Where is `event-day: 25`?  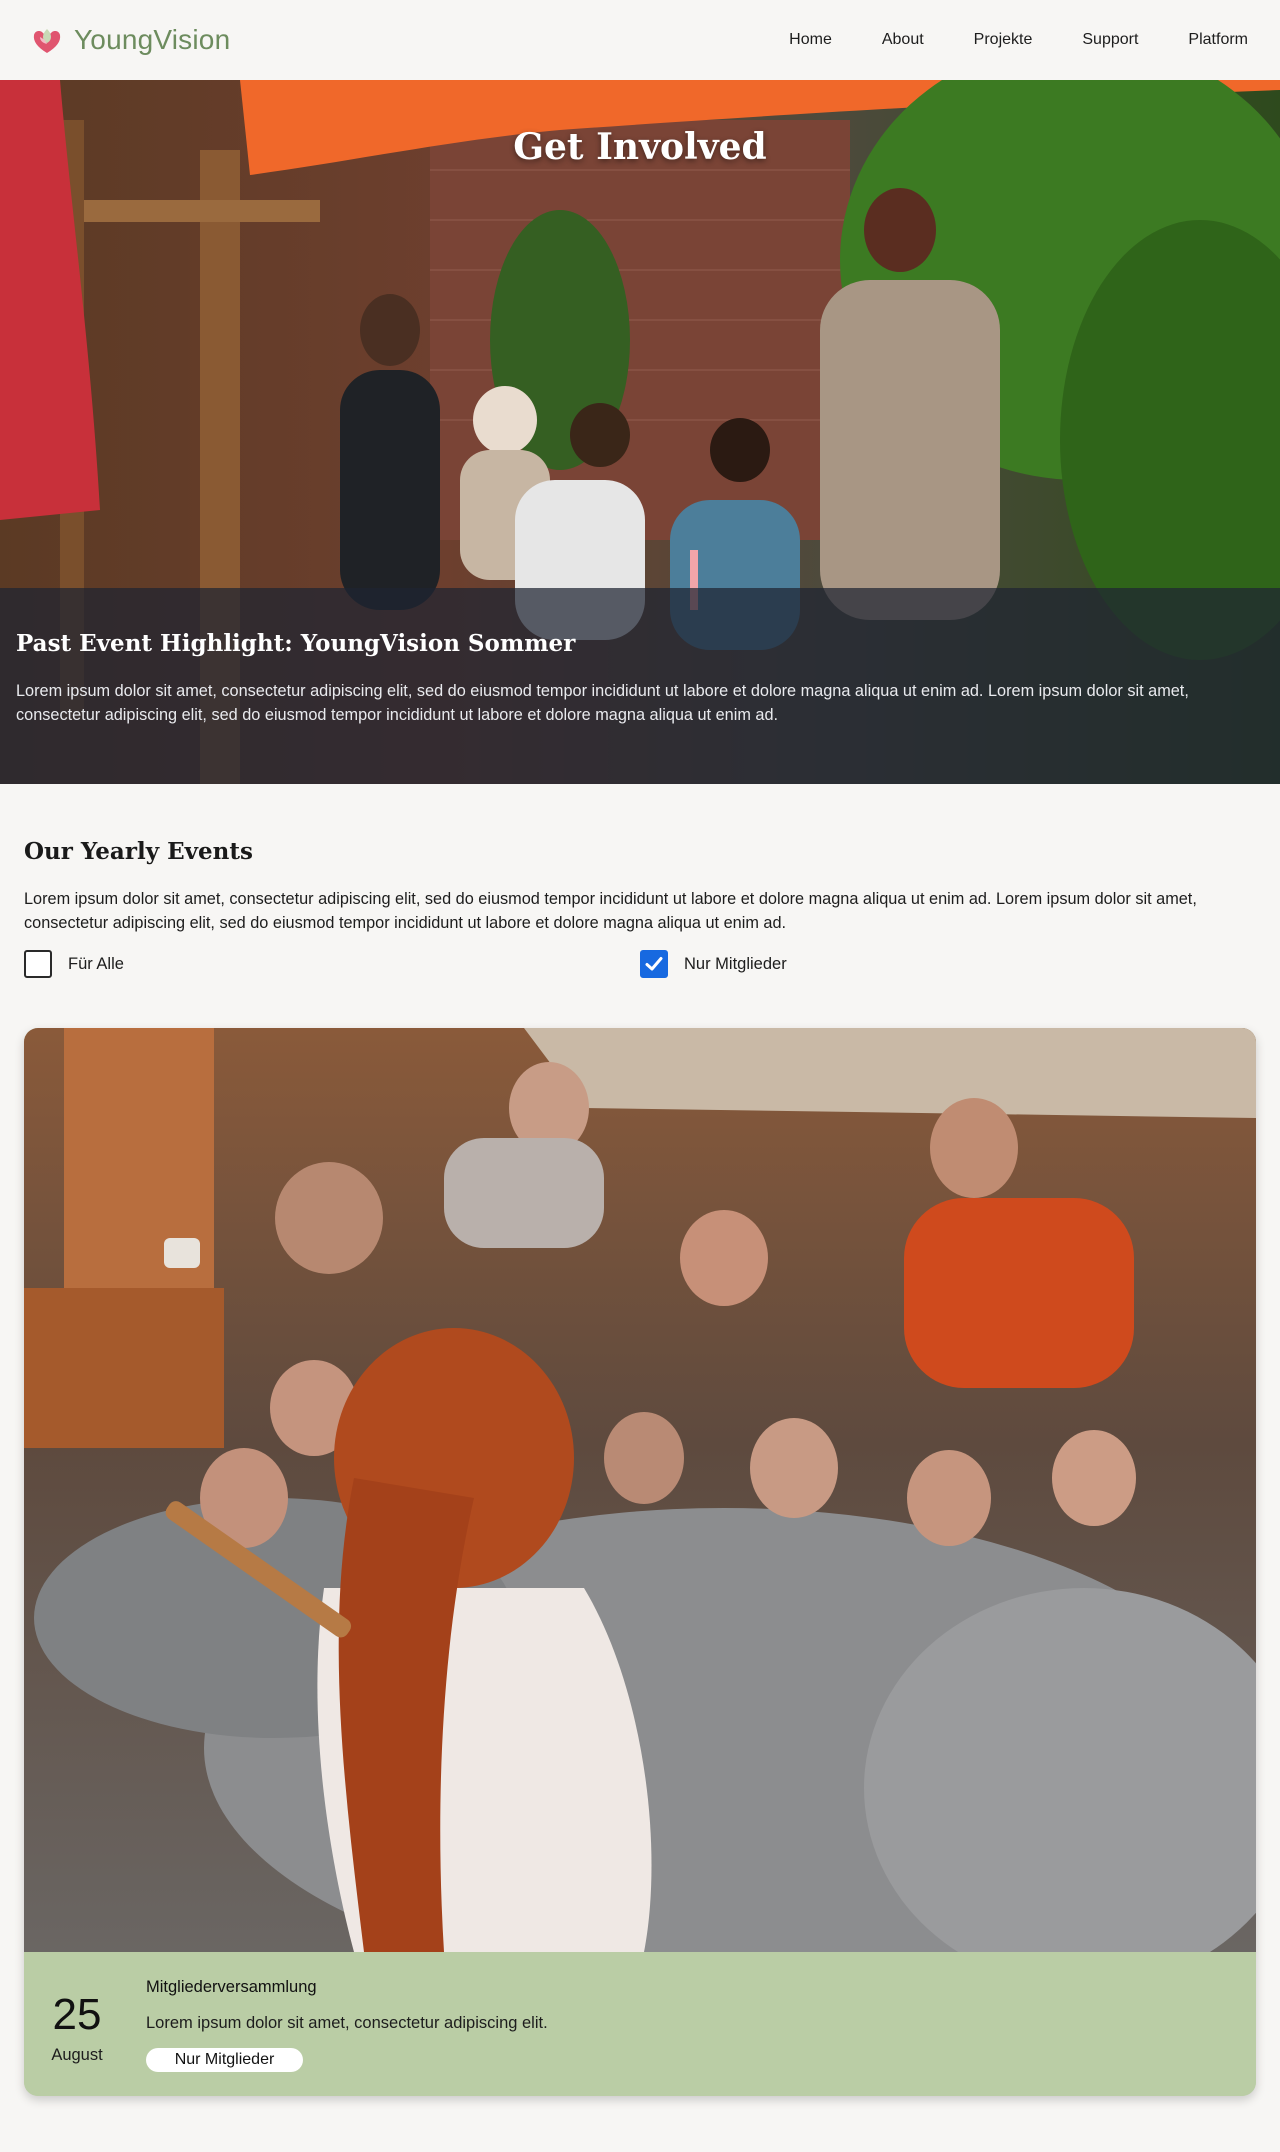
event-day: 25 is located at coordinates (77, 2014).